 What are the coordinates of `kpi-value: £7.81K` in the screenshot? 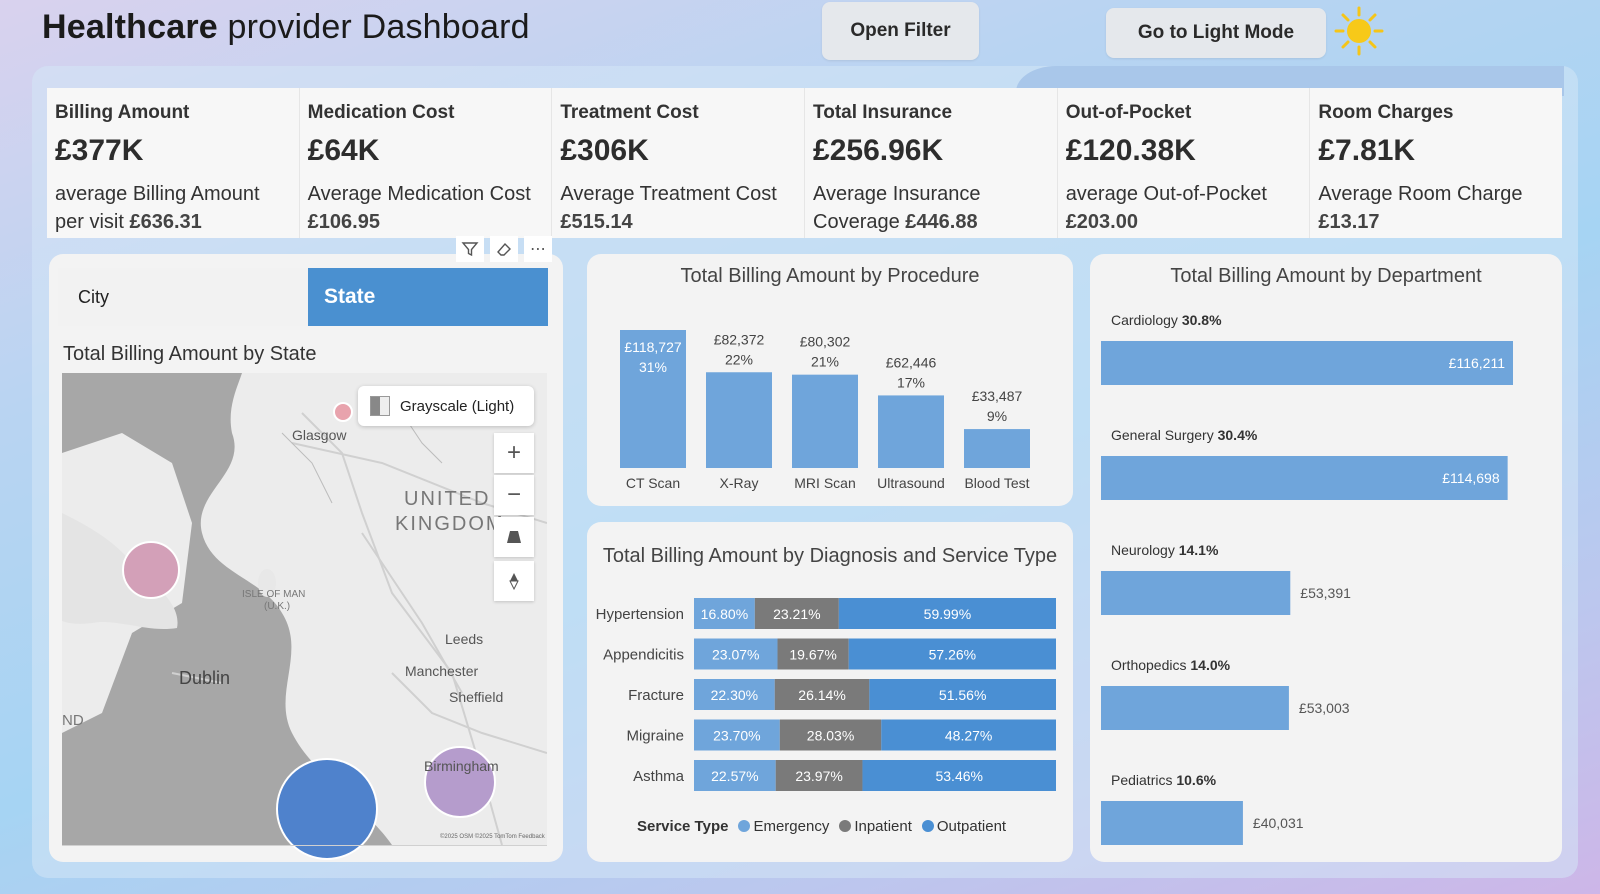 It's located at (1367, 150).